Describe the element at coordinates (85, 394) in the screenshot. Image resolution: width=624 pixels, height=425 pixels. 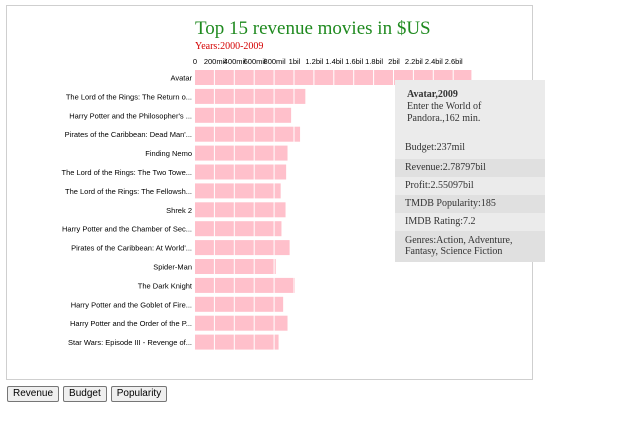
I see `budget-button: Budget` at that location.